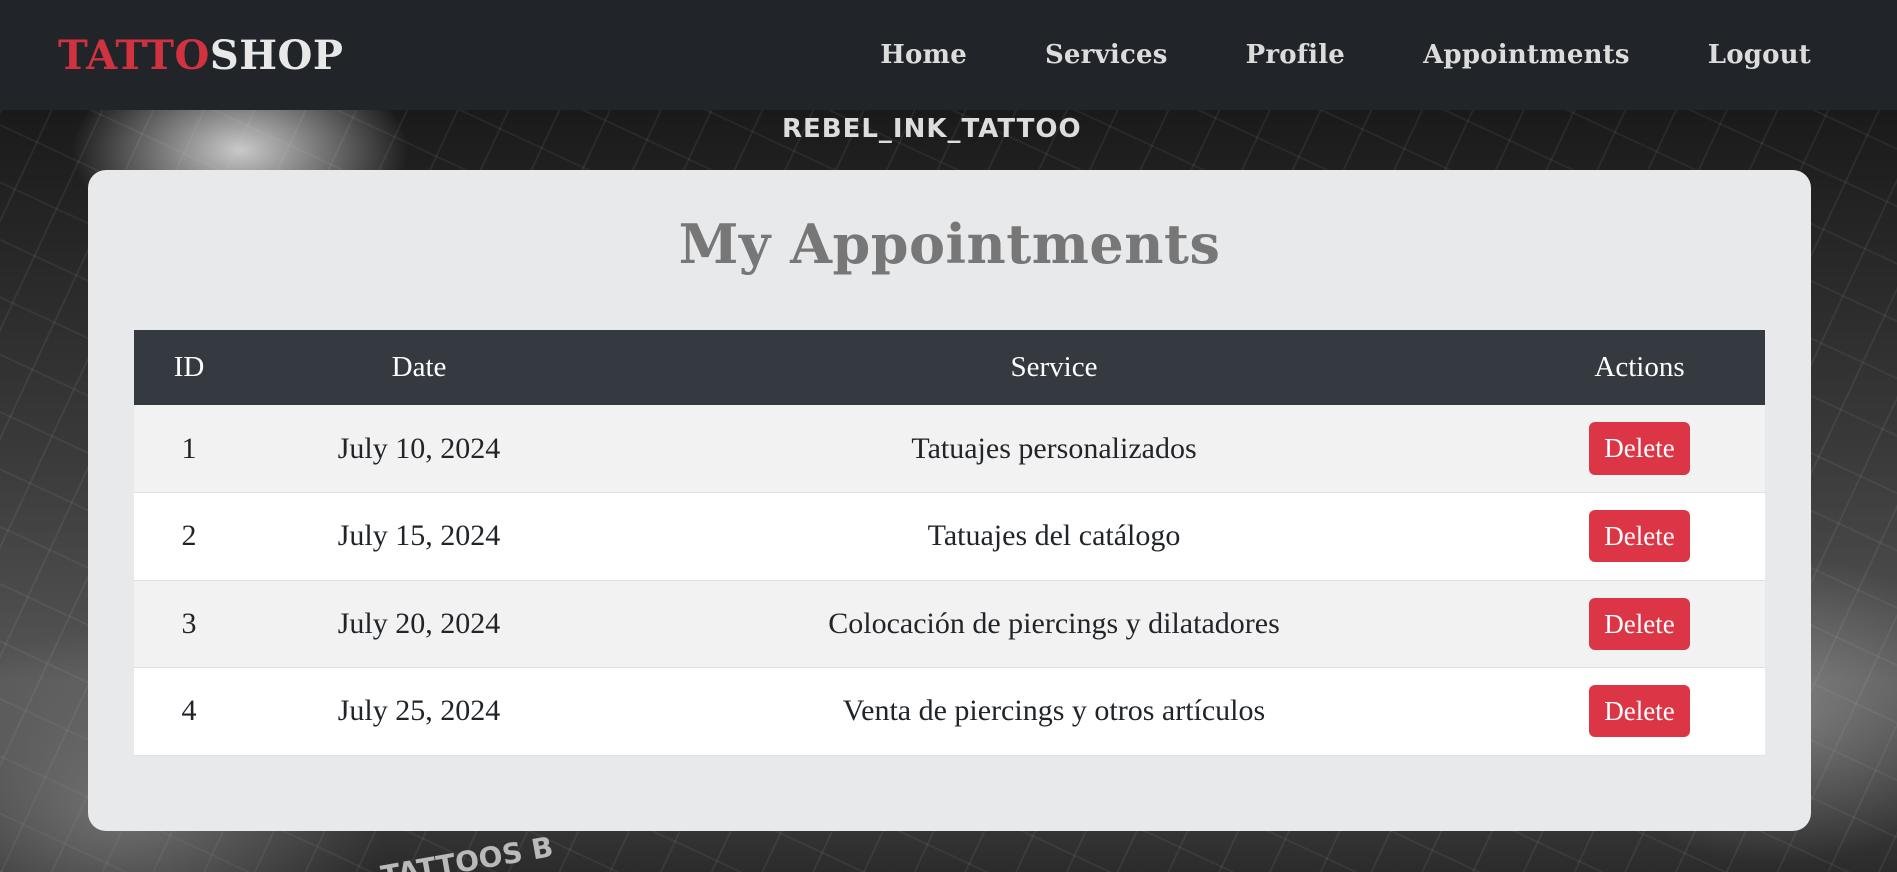 This screenshot has height=872, width=1897. I want to click on background-sign-handle: REBEL_INK_TATTOO, so click(932, 129).